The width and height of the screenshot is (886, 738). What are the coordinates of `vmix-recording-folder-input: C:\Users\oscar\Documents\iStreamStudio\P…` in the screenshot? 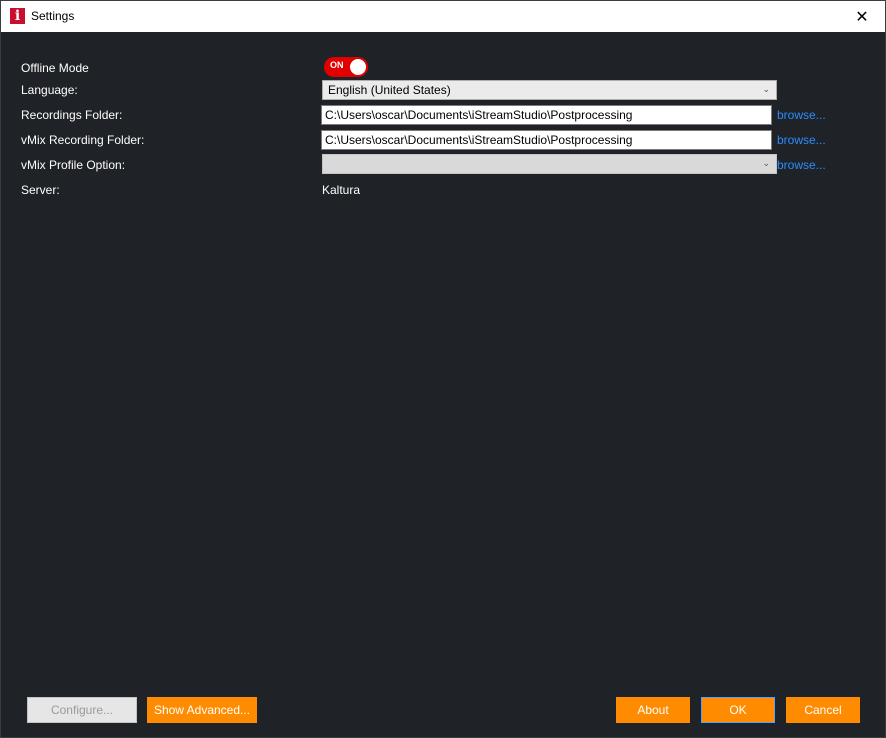 It's located at (546, 140).